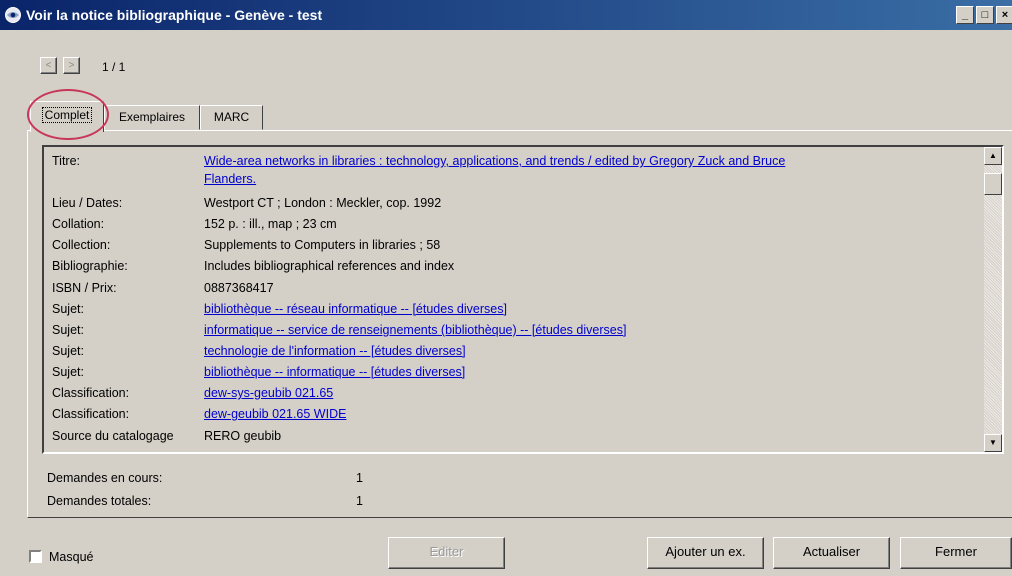 The width and height of the screenshot is (1012, 576). What do you see at coordinates (956, 553) in the screenshot?
I see `close-button: Fermer` at bounding box center [956, 553].